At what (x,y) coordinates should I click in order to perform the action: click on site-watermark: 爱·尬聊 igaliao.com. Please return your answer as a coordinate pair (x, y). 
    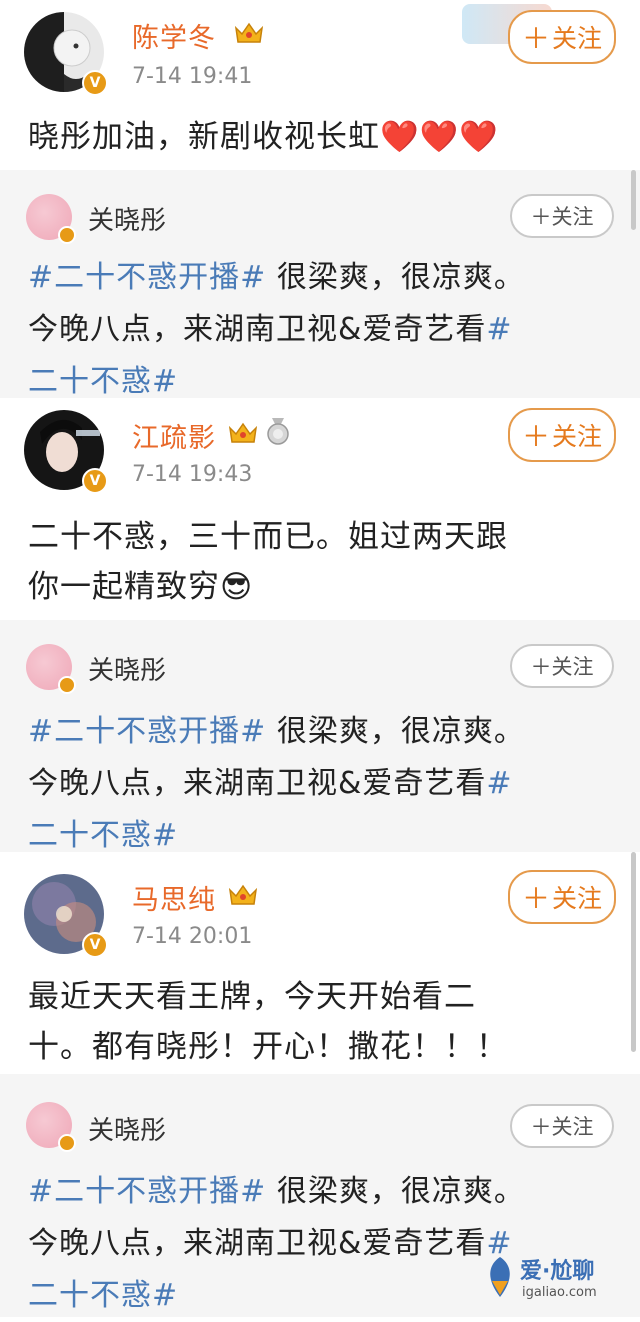
    Looking at the image, I should click on (557, 1280).